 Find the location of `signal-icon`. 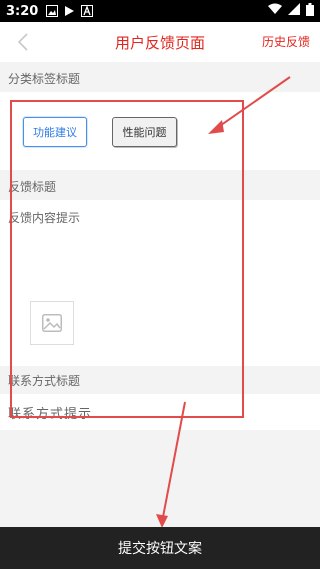

signal-icon is located at coordinates (294, 11).